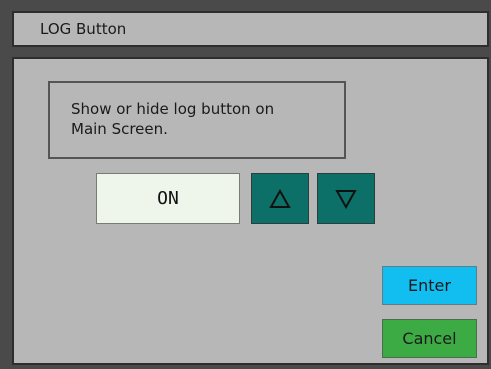 The width and height of the screenshot is (491, 369). What do you see at coordinates (173, 109) in the screenshot?
I see `description-line-1: Show or hide log button on` at bounding box center [173, 109].